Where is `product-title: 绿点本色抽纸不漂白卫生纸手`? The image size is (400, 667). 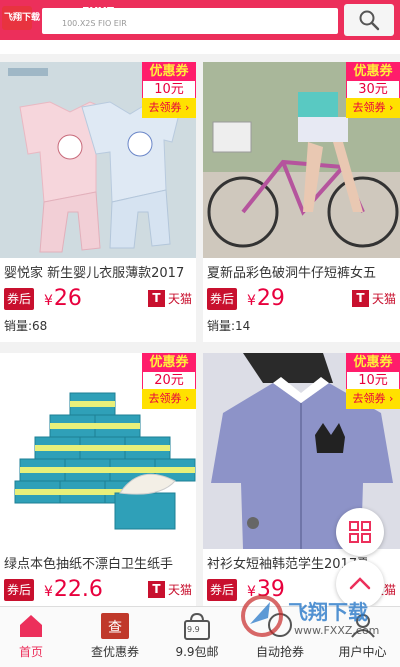
product-title: 绿点本色抽纸不漂白卫生纸手 is located at coordinates (99, 562).